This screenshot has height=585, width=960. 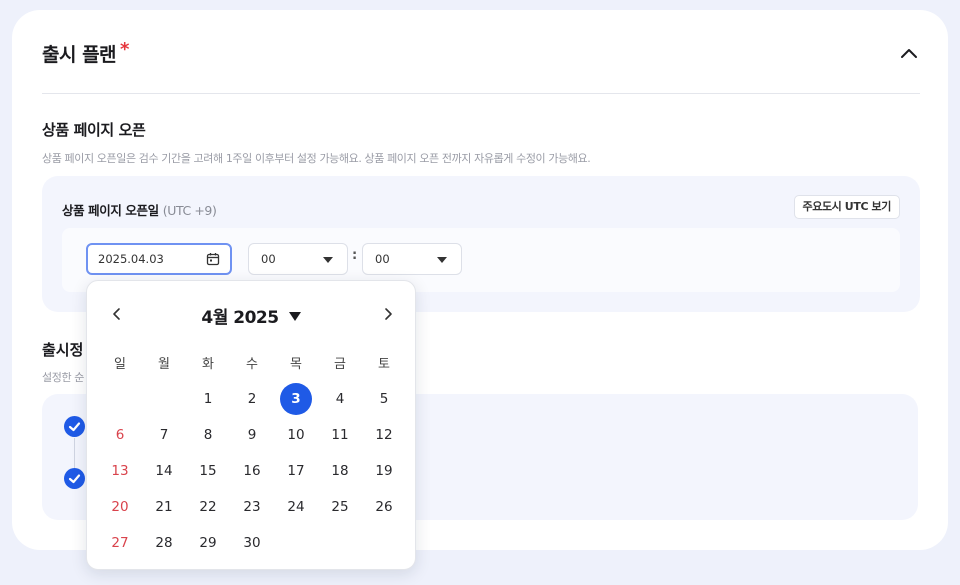 What do you see at coordinates (74, 453) in the screenshot?
I see `step-connector` at bounding box center [74, 453].